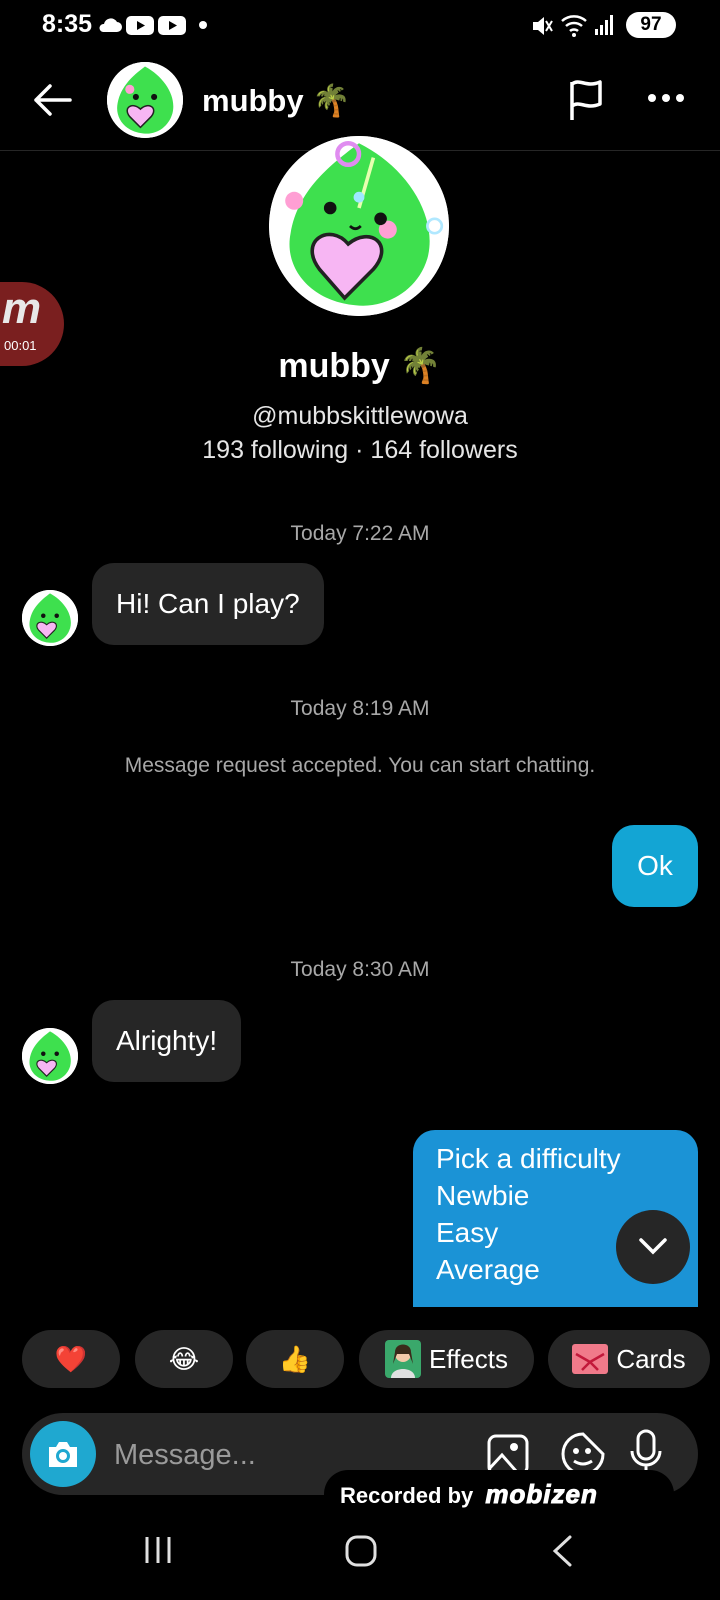  What do you see at coordinates (586, 100) in the screenshot?
I see `flag-icon` at bounding box center [586, 100].